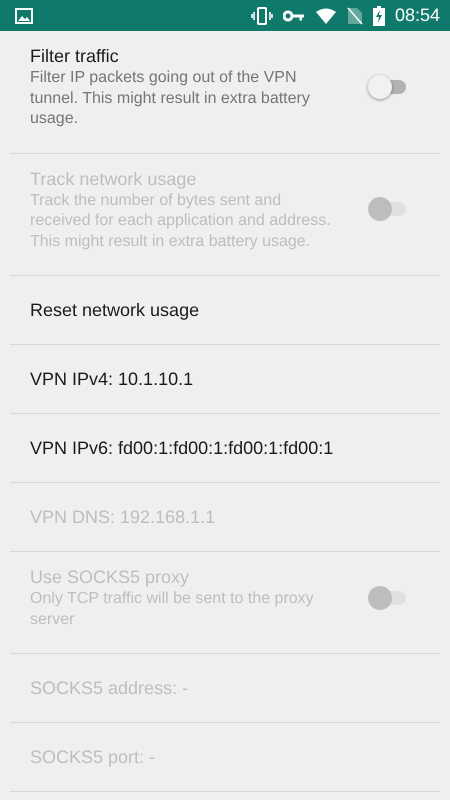  I want to click on picture-icon, so click(24, 16).